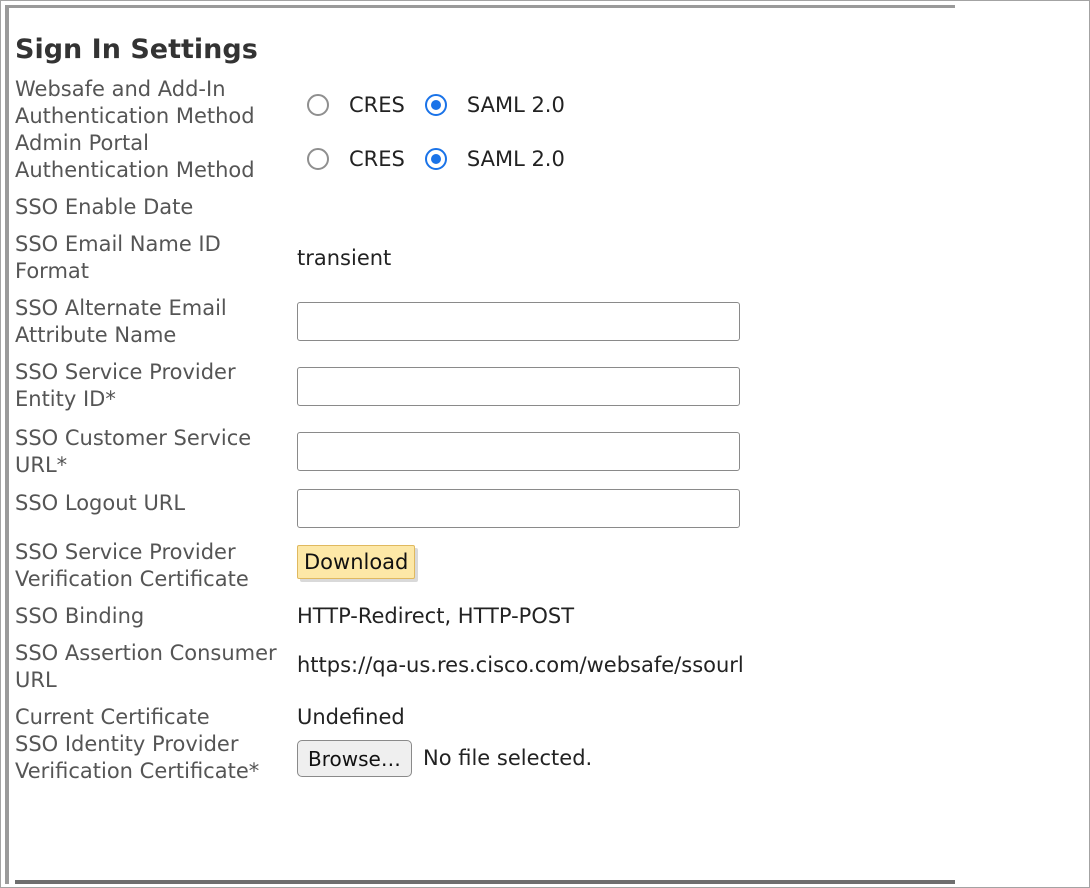 The height and width of the screenshot is (888, 1090). I want to click on sso-sp-entity-input, so click(518, 386).